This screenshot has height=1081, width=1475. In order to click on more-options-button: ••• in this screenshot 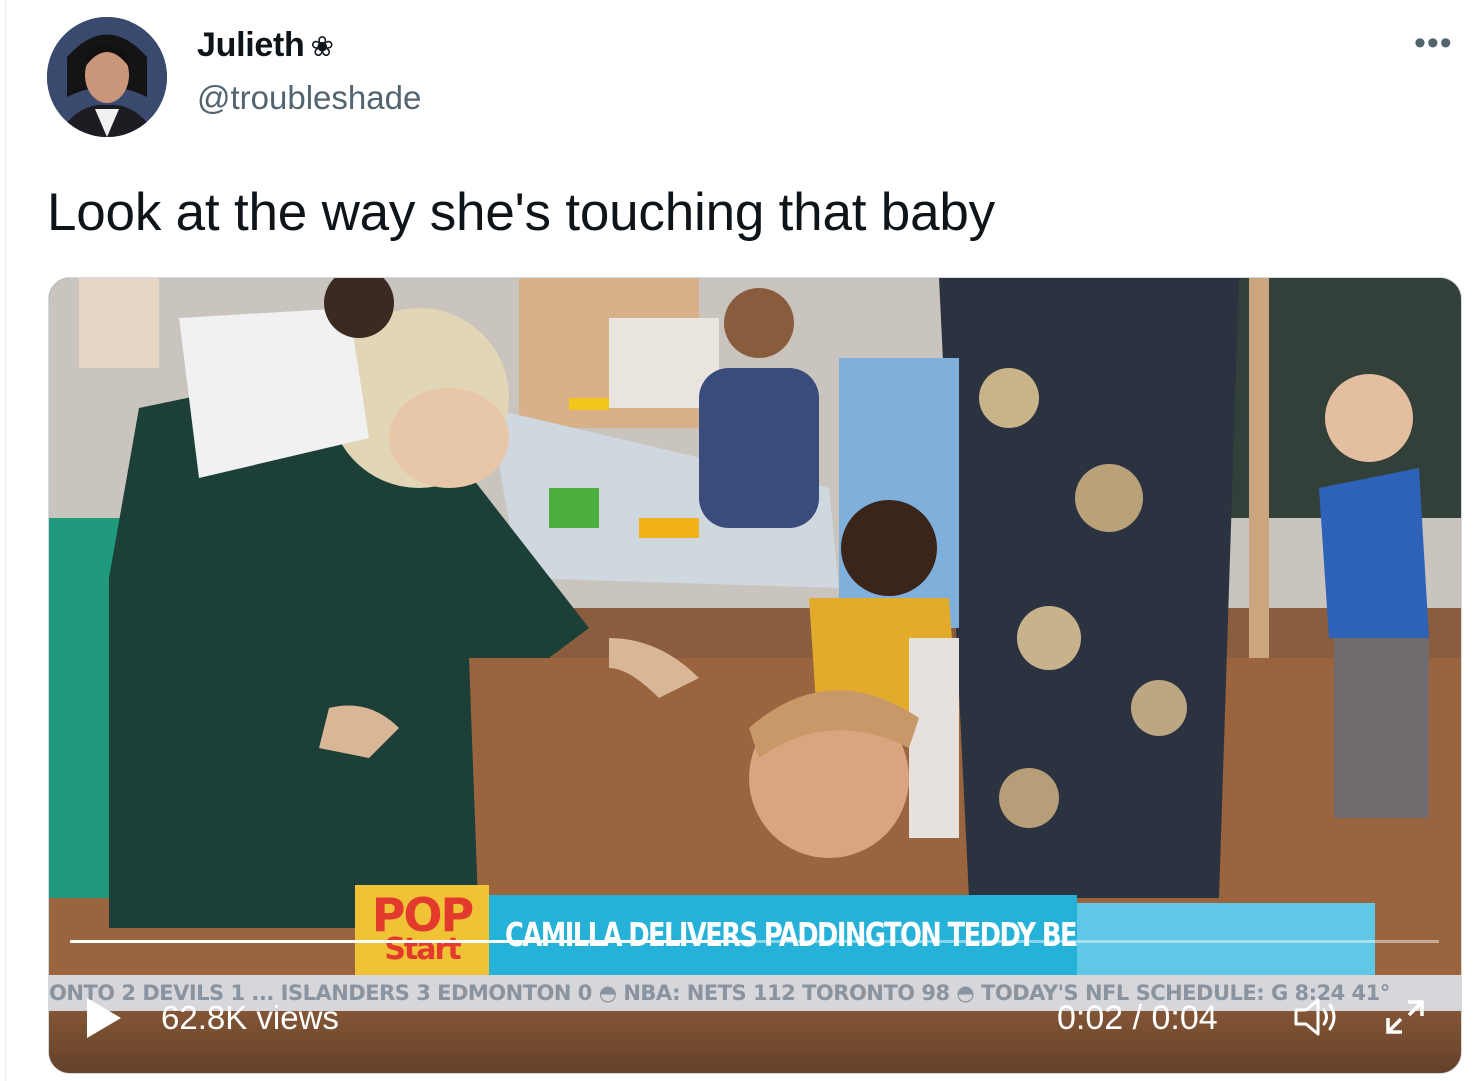, I will do `click(1433, 43)`.